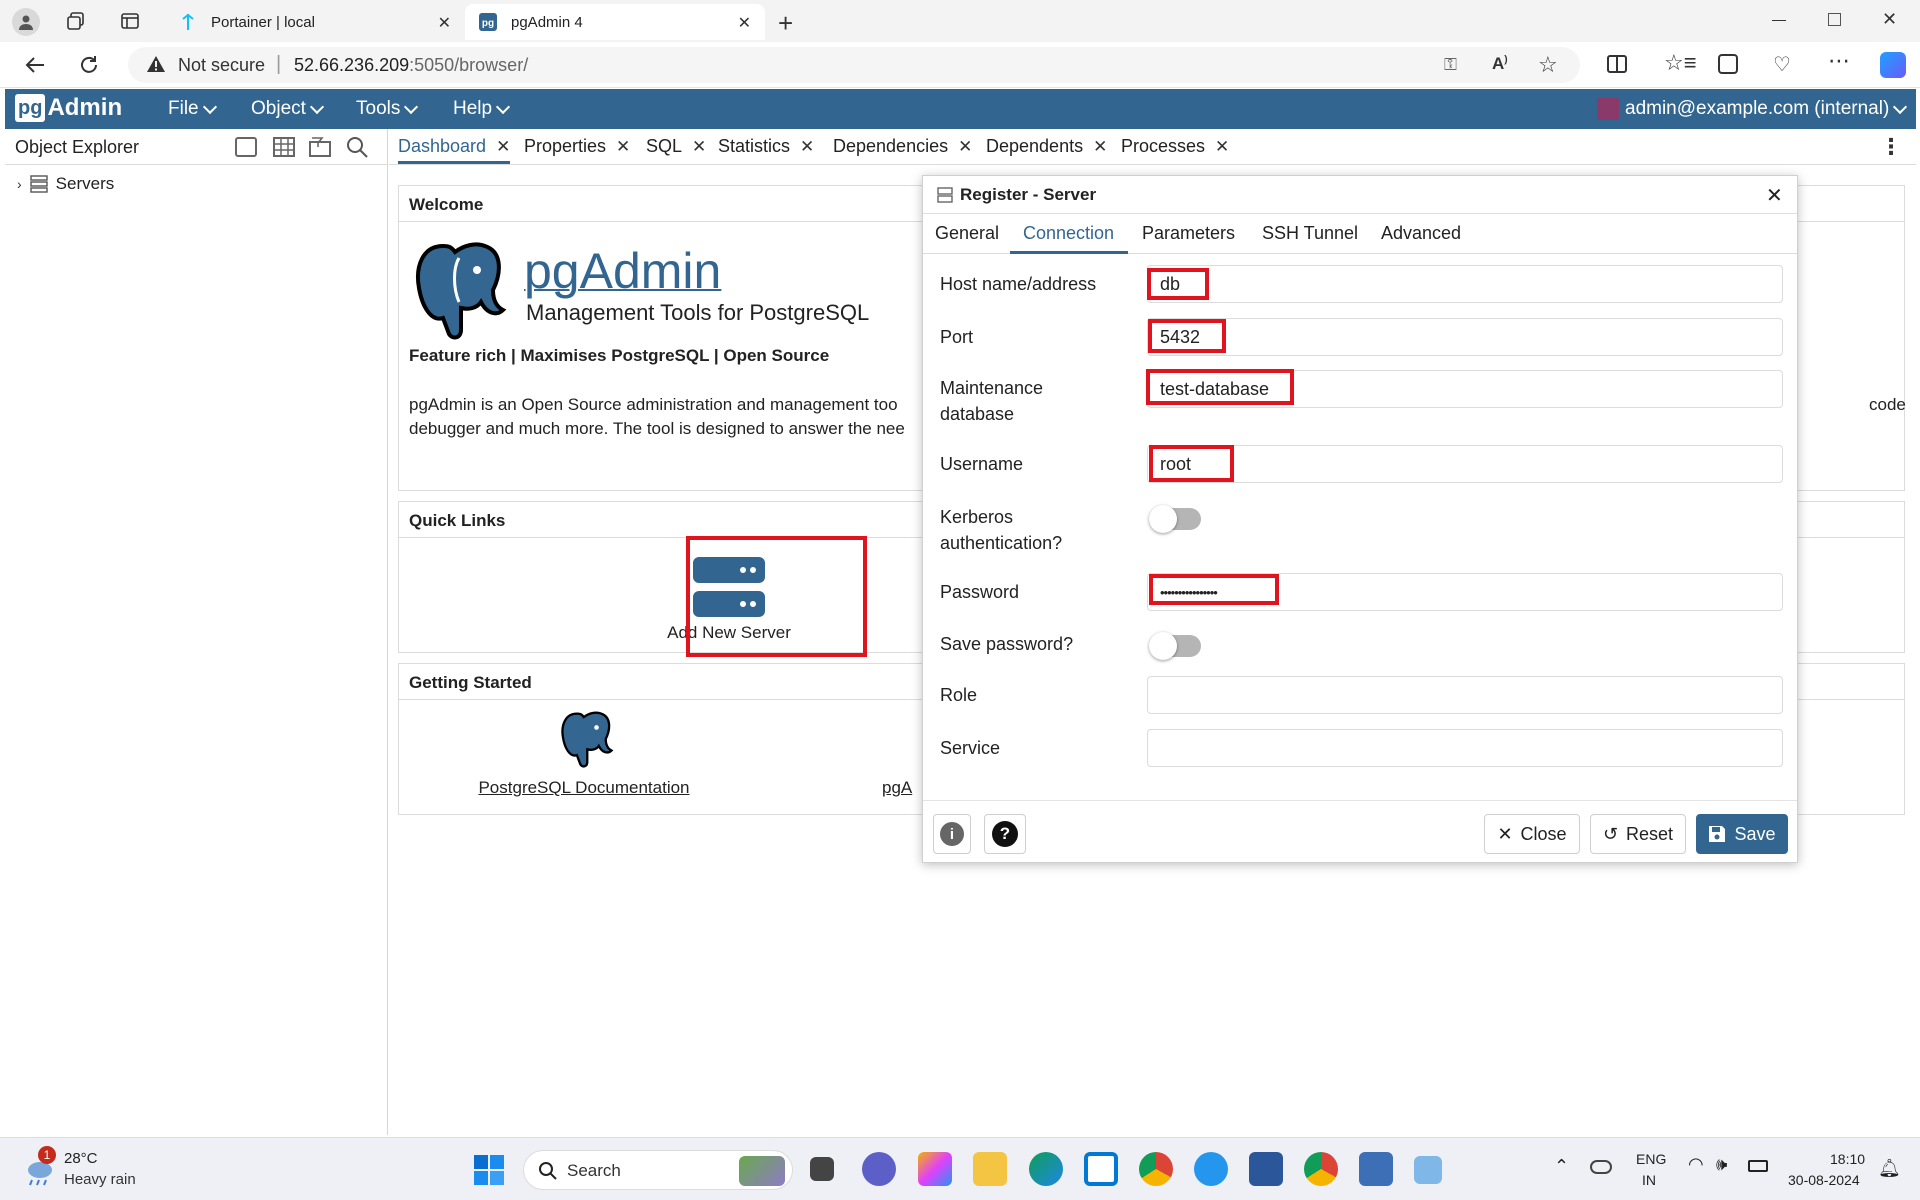 The image size is (1920, 1200). Describe the element at coordinates (1046, 146) in the screenshot. I see `tab-dependents: Dependents ✕` at that location.